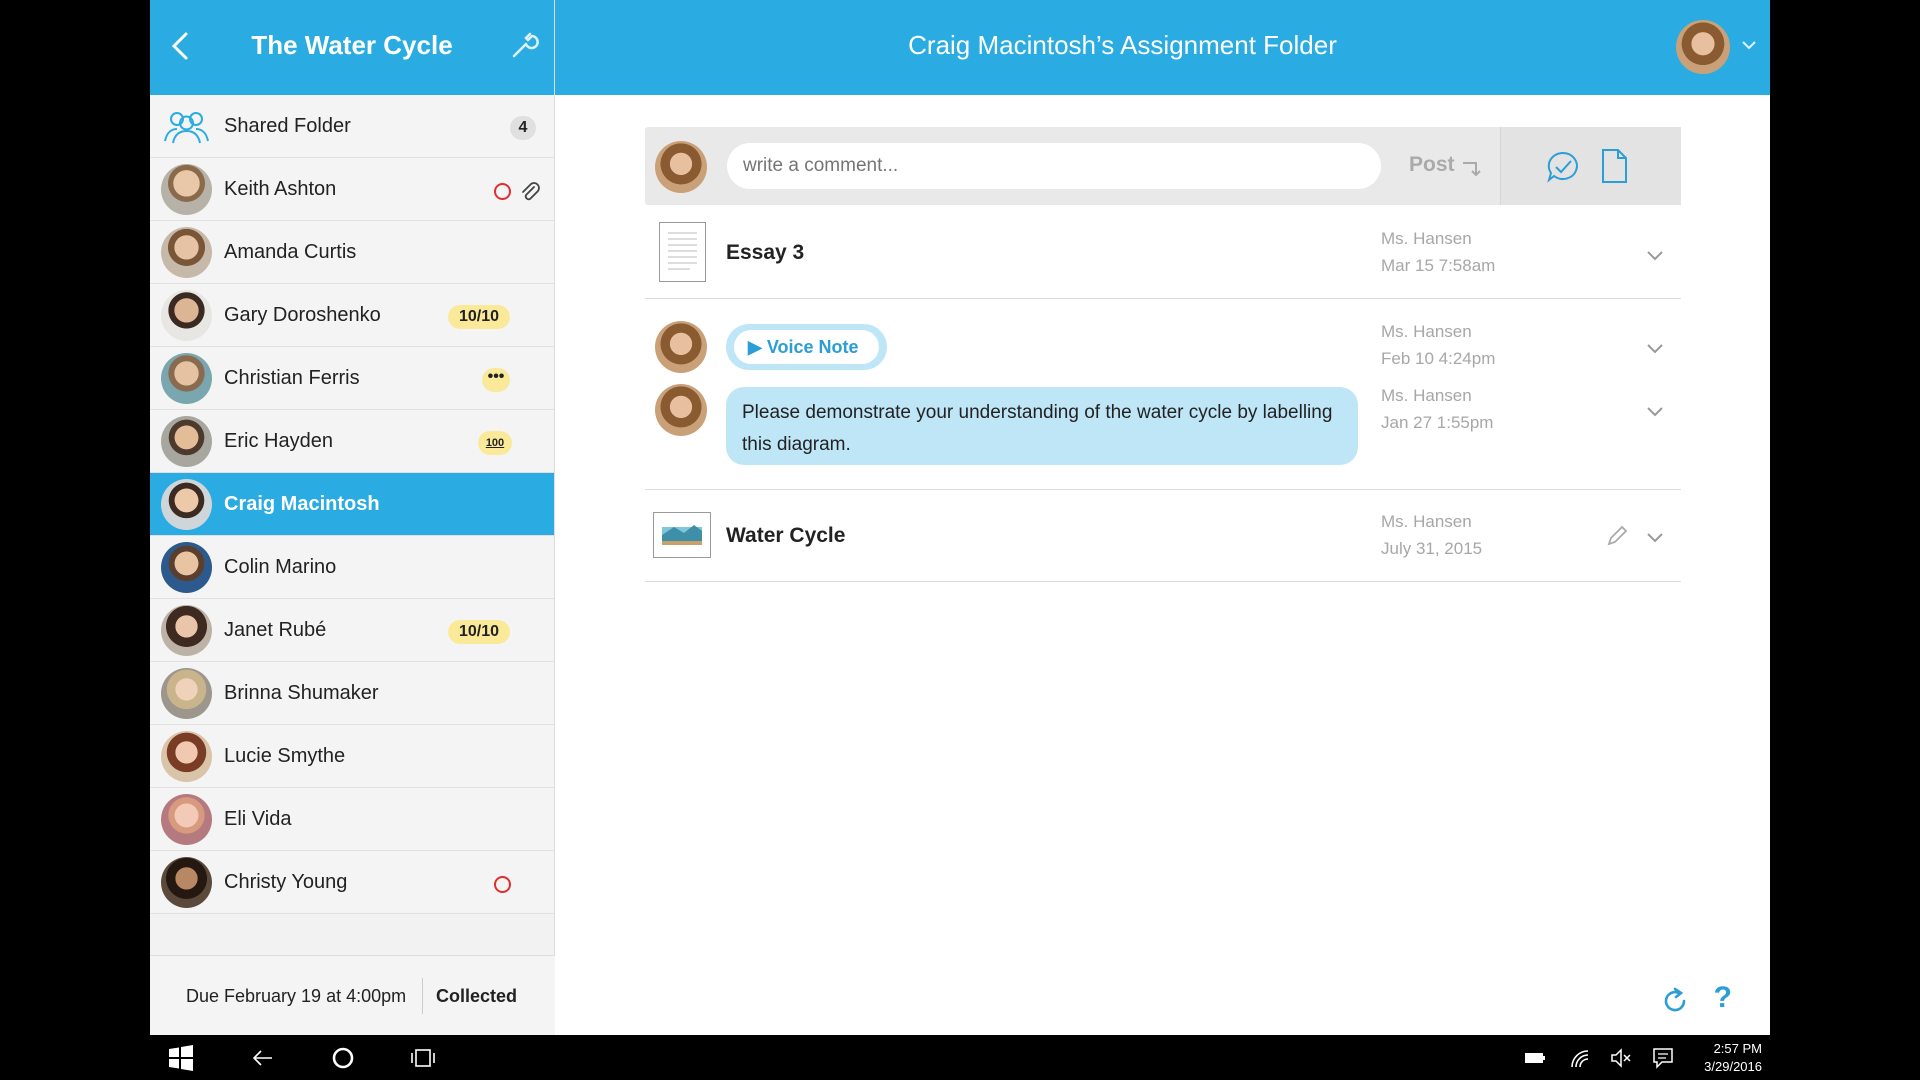 This screenshot has width=1920, height=1080. Describe the element at coordinates (352, 126) in the screenshot. I see `sidebar-item-shared-folder: Shared Folder 4` at that location.